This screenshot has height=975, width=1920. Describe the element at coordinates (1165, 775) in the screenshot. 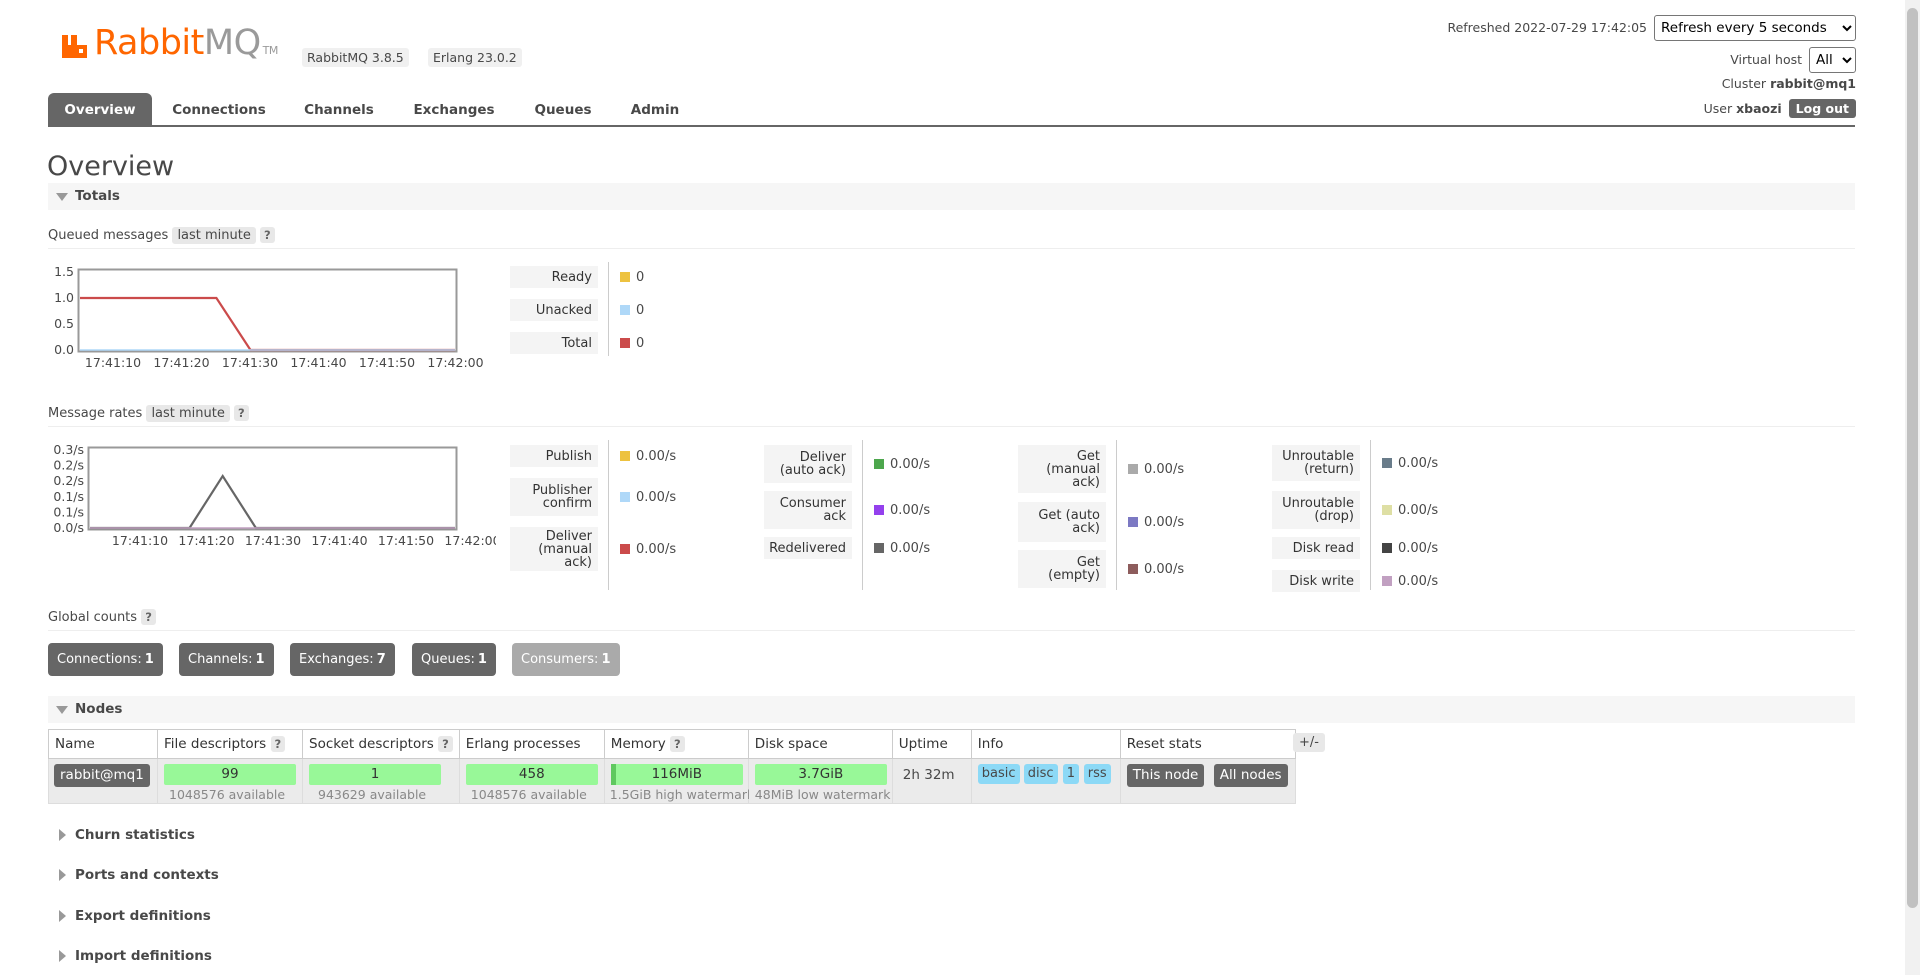

I see `reset-this-node-button: This node` at that location.